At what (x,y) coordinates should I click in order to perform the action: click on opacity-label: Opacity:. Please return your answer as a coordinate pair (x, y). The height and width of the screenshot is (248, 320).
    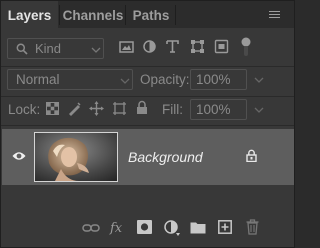
    Looking at the image, I should click on (165, 79).